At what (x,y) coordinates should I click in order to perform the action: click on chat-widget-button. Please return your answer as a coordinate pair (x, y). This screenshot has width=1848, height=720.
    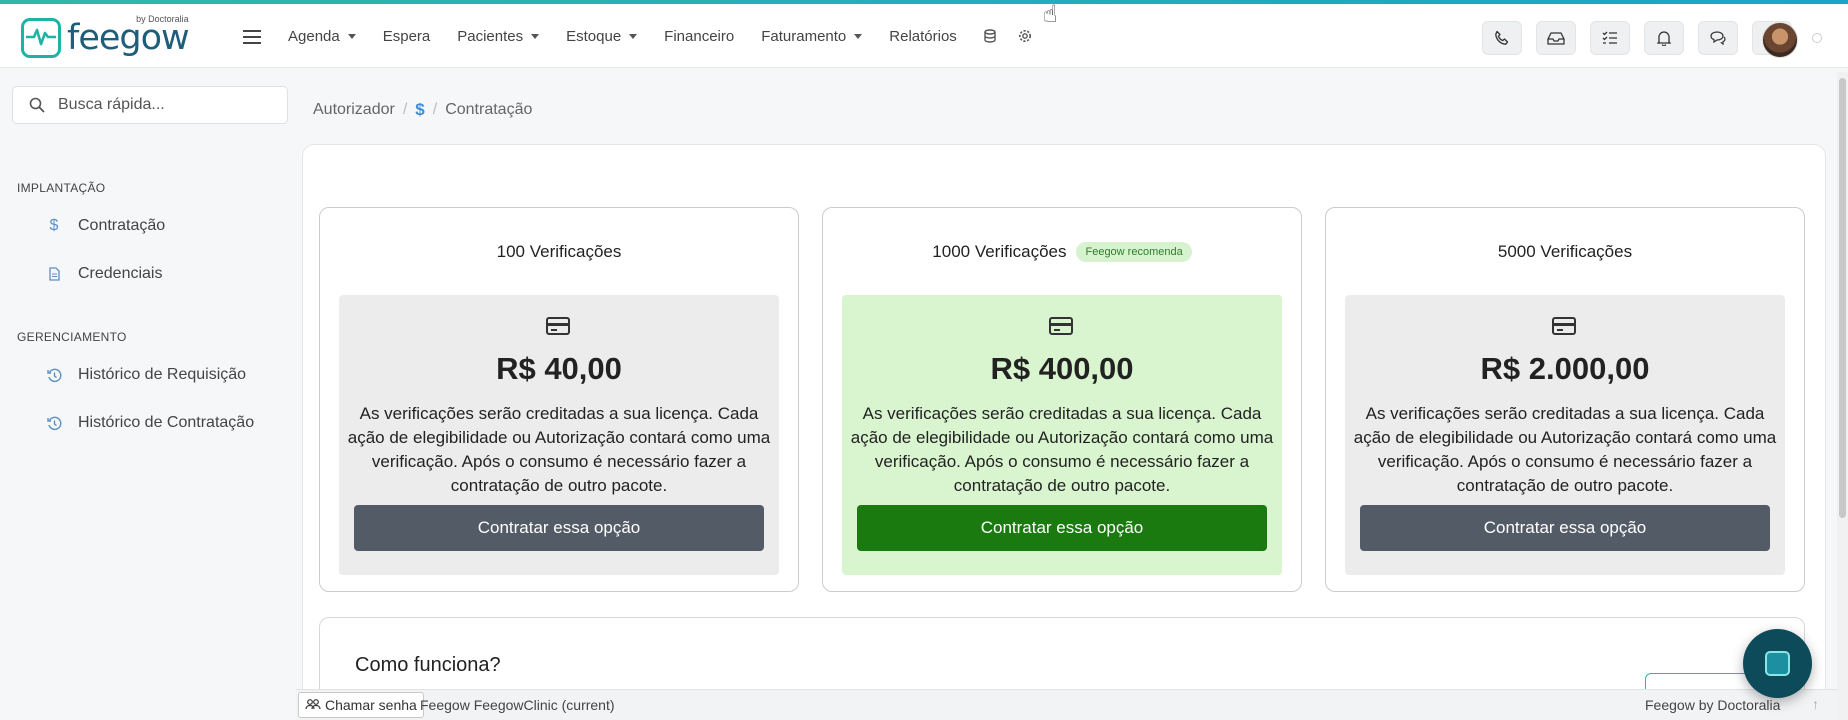
    Looking at the image, I should click on (1777, 663).